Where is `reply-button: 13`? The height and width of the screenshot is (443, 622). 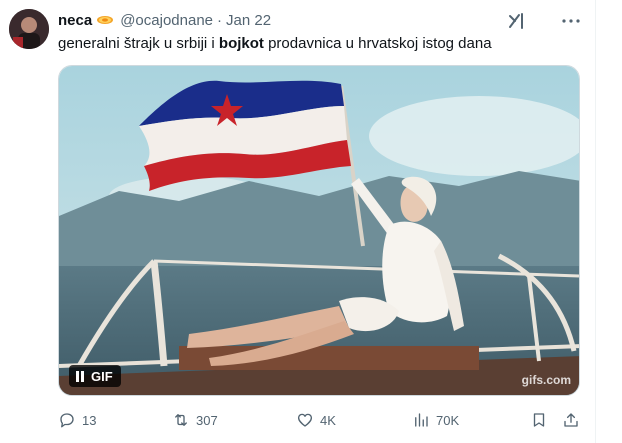
reply-button: 13 is located at coordinates (77, 420).